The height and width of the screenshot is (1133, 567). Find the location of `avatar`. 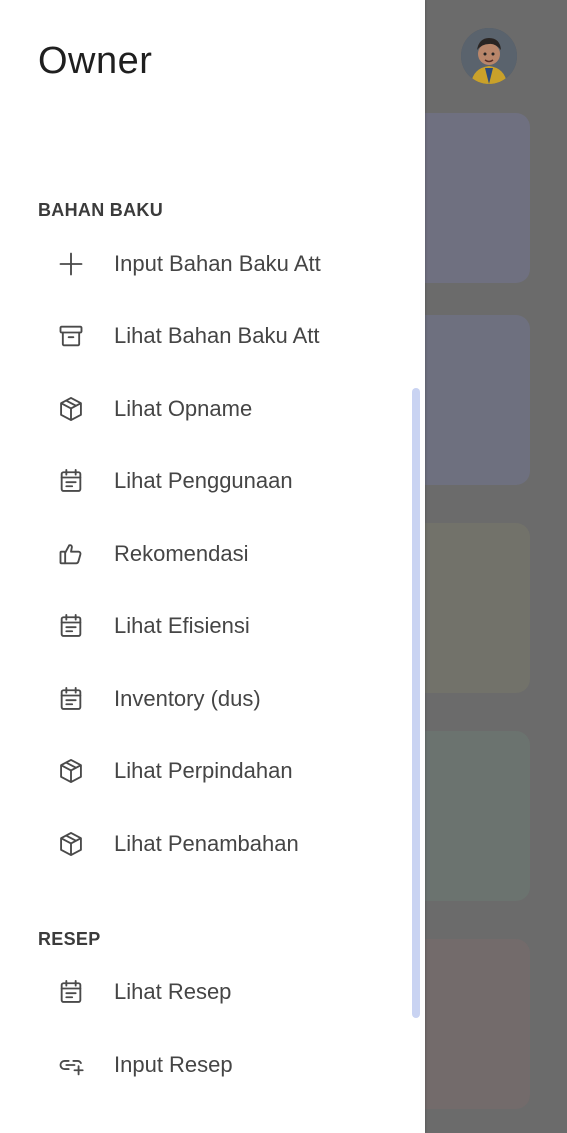

avatar is located at coordinates (489, 56).